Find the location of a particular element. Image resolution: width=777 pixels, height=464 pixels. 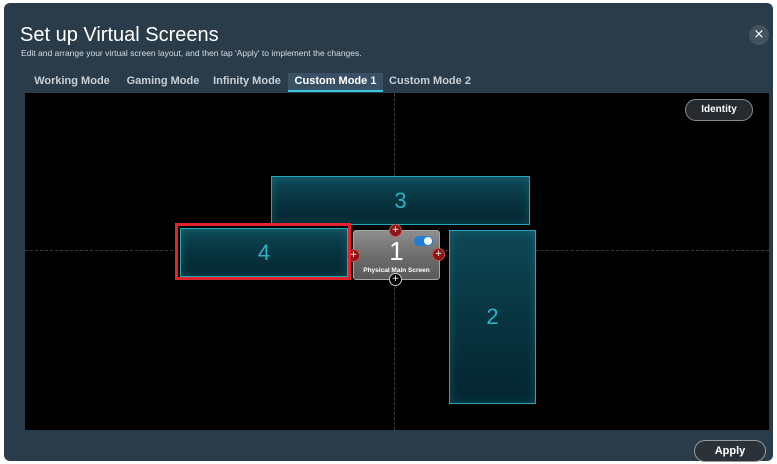

virtual-screen-number: 2 is located at coordinates (492, 316).